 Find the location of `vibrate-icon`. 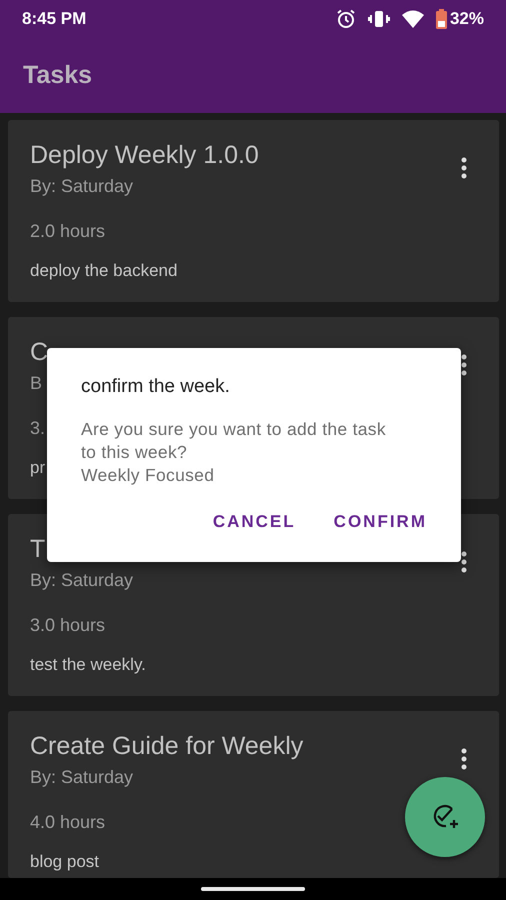

vibrate-icon is located at coordinates (379, 19).